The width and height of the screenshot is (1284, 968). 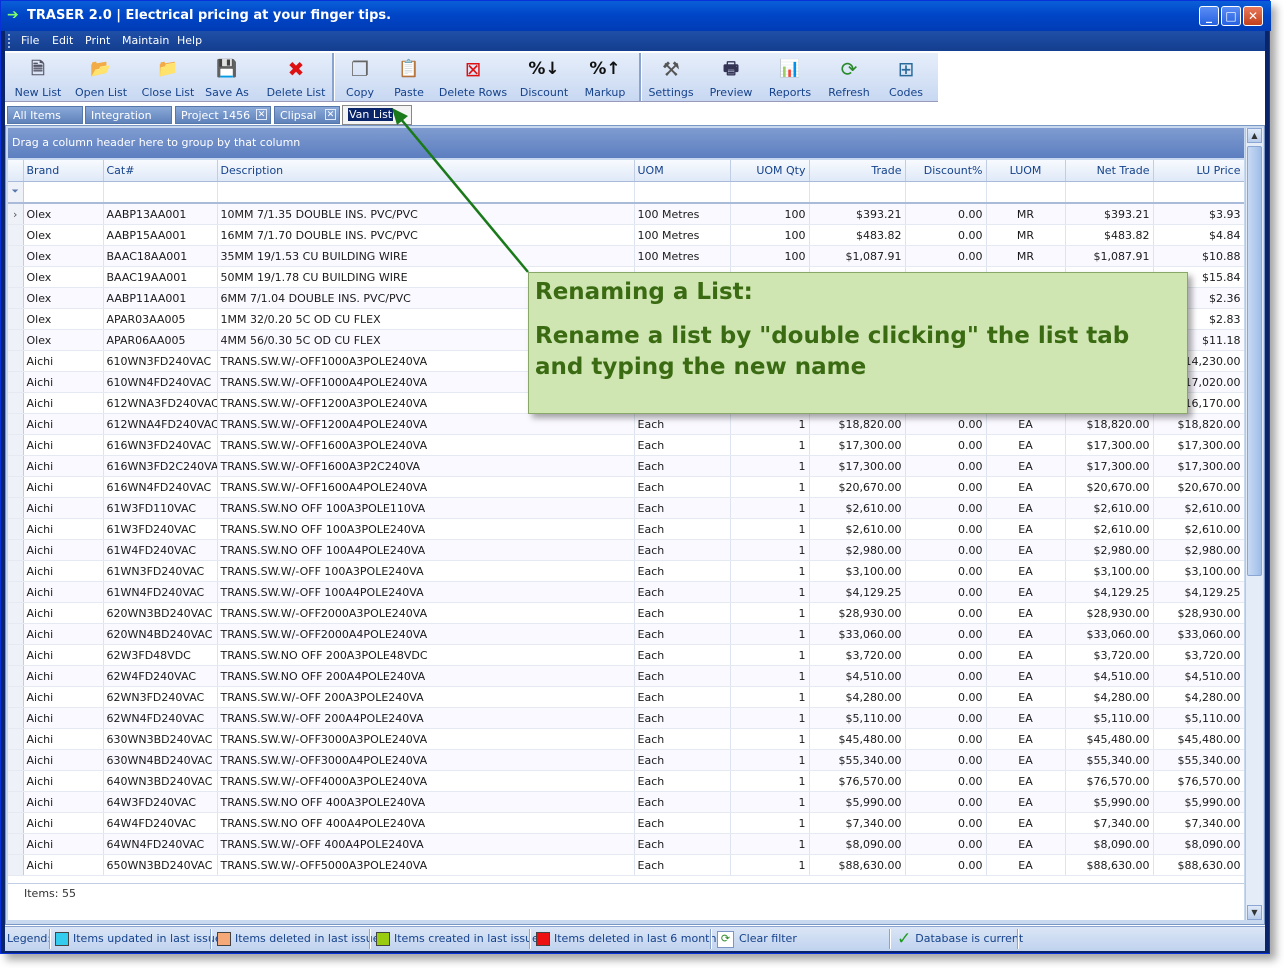 I want to click on column-header-description: Description, so click(x=426, y=171).